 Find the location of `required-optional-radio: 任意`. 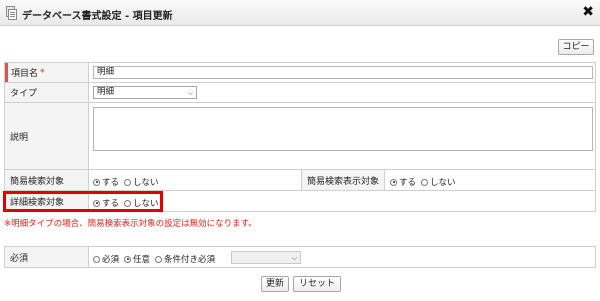

required-optional-radio: 任意 is located at coordinates (137, 259).